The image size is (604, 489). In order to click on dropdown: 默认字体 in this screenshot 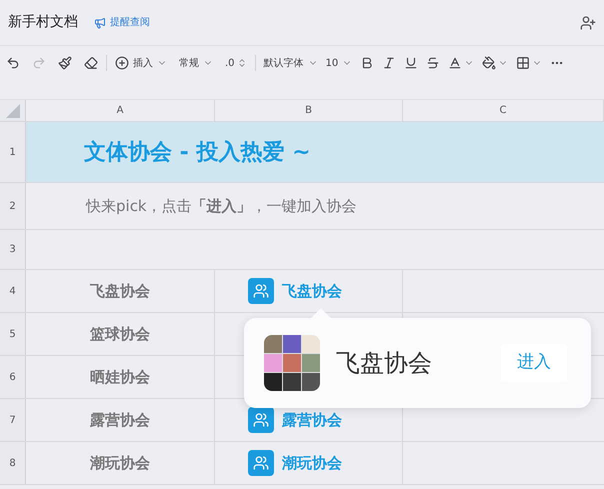, I will do `click(291, 63)`.